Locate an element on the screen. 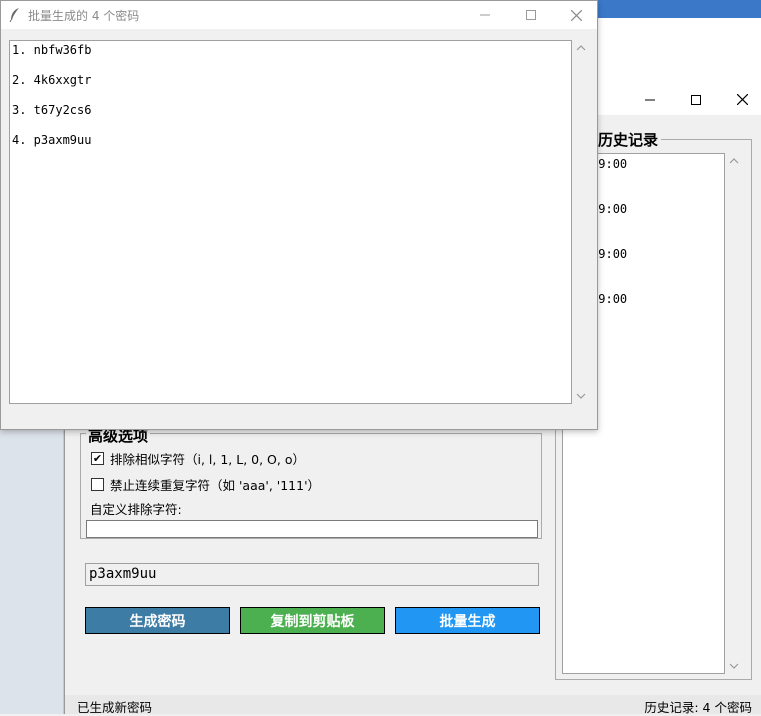 The width and height of the screenshot is (761, 716). history-scrollbar is located at coordinates (734, 413).